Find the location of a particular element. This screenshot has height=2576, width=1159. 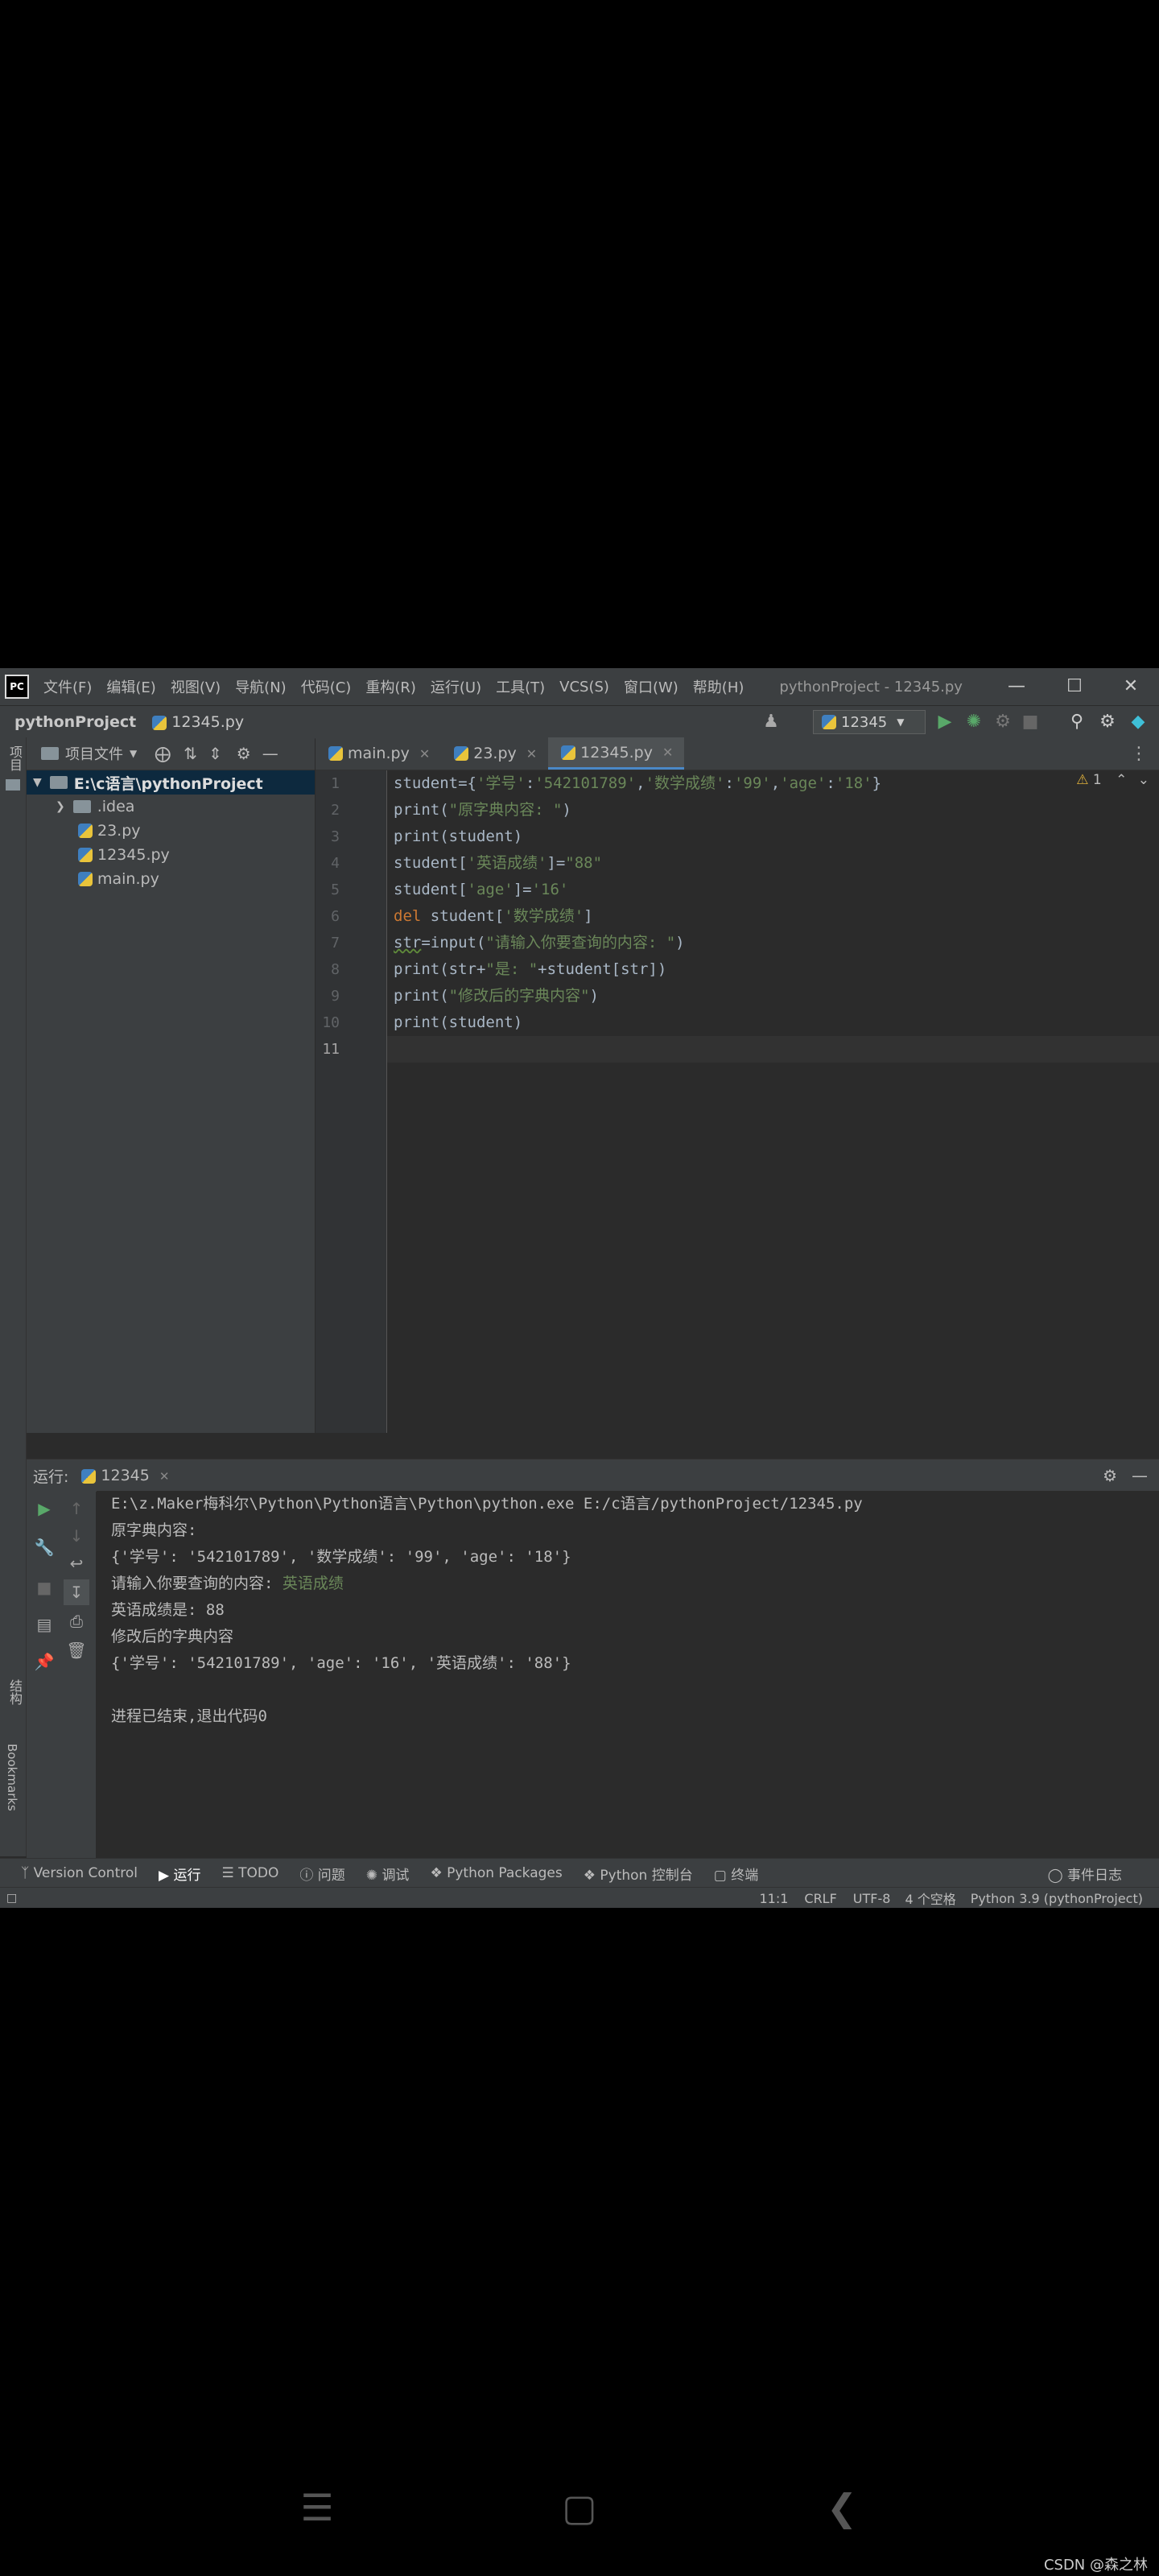

interpreter-setting: Python 3.9 (pythonProject) is located at coordinates (1057, 1898).